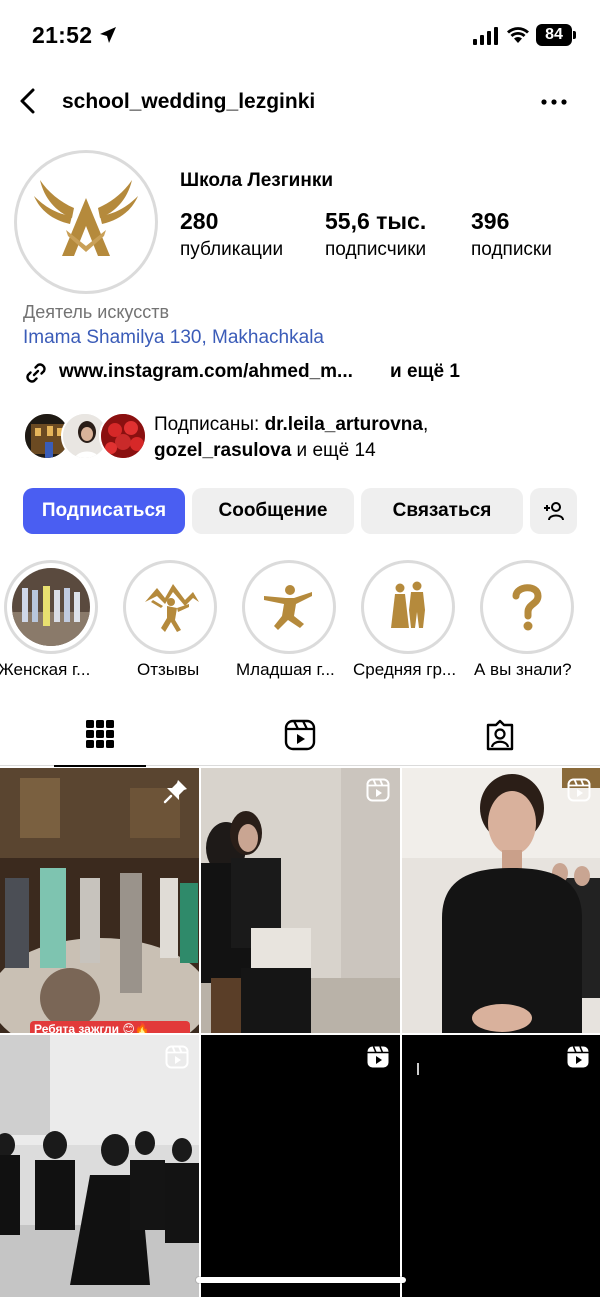 The width and height of the screenshot is (600, 1297). I want to click on battery-tip, so click(574, 35).